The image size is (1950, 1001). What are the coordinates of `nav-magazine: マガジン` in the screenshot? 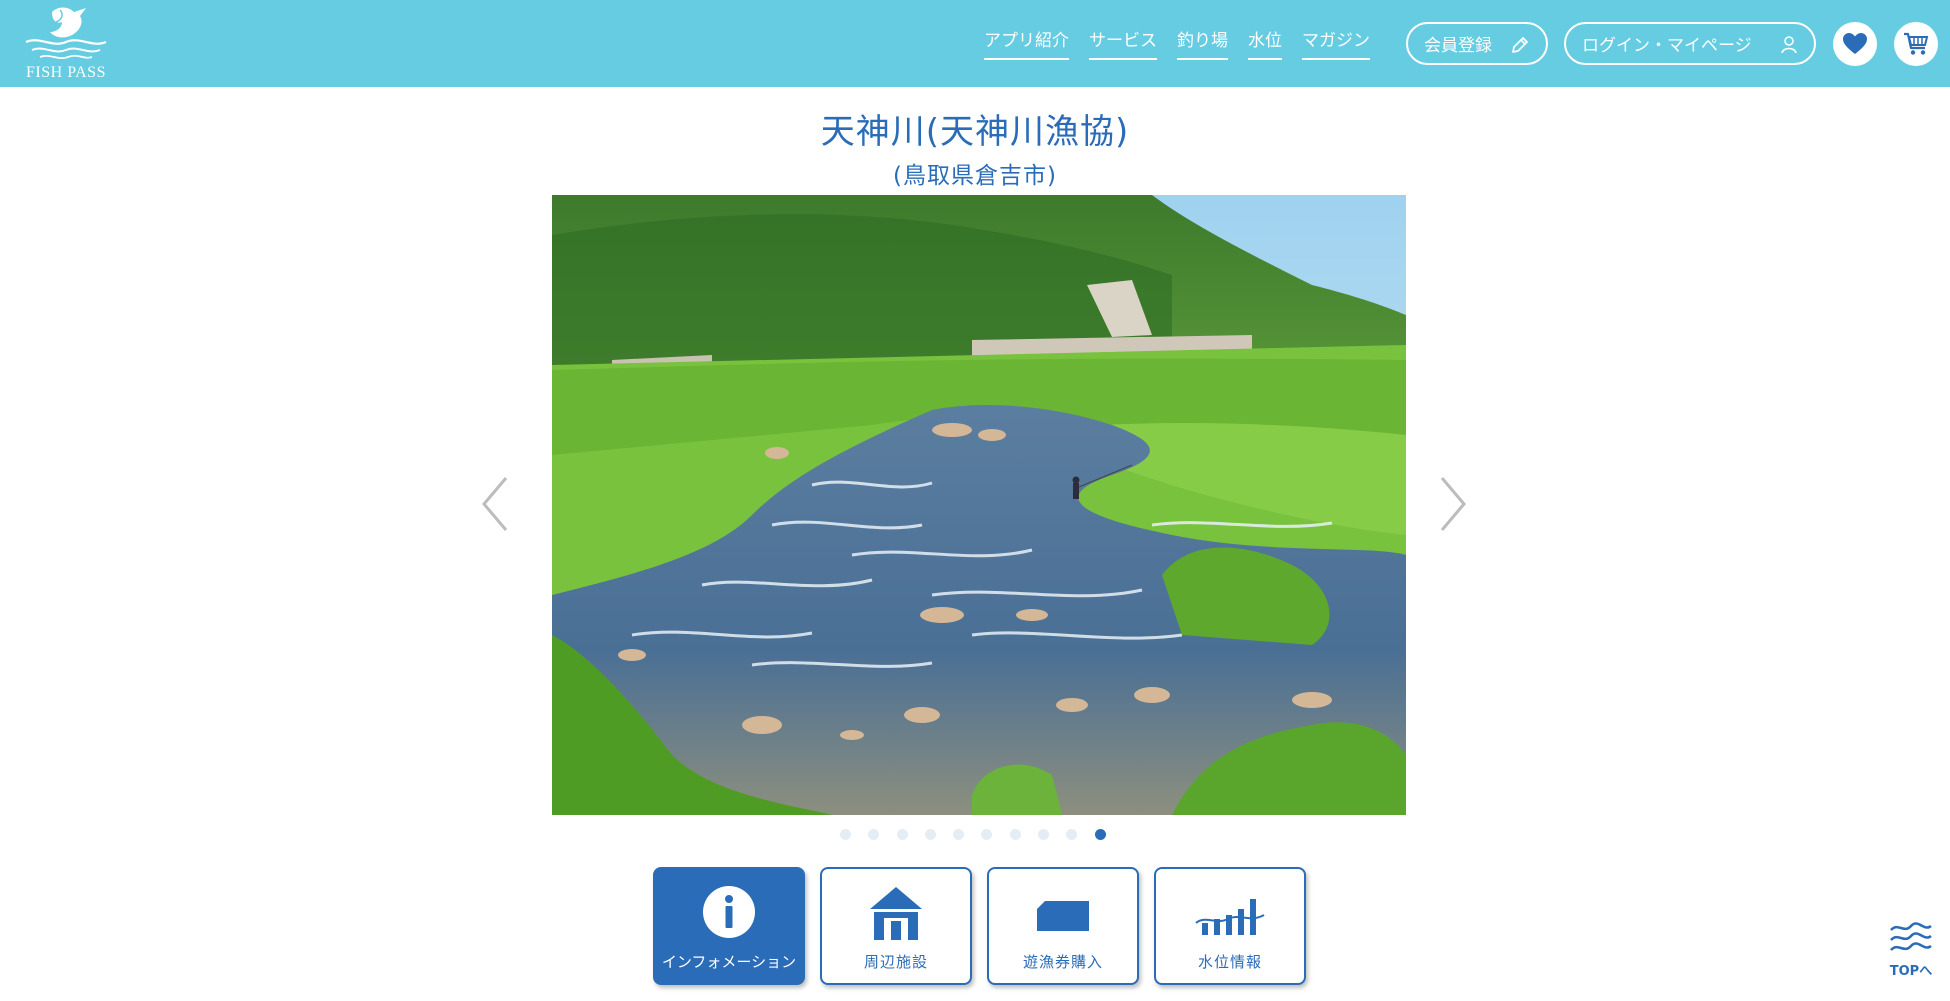 It's located at (1336, 43).